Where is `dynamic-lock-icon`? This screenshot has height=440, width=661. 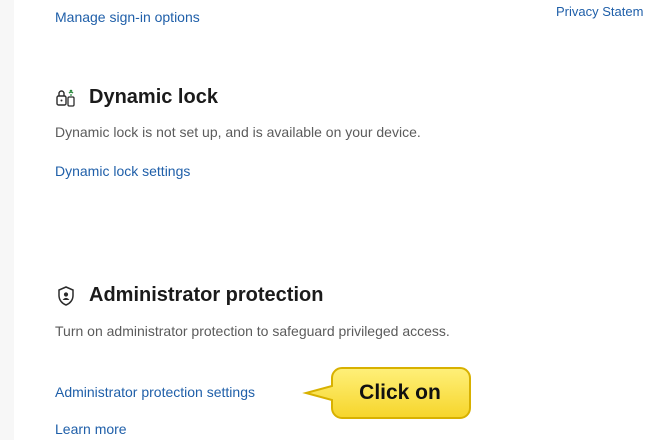 dynamic-lock-icon is located at coordinates (66, 98).